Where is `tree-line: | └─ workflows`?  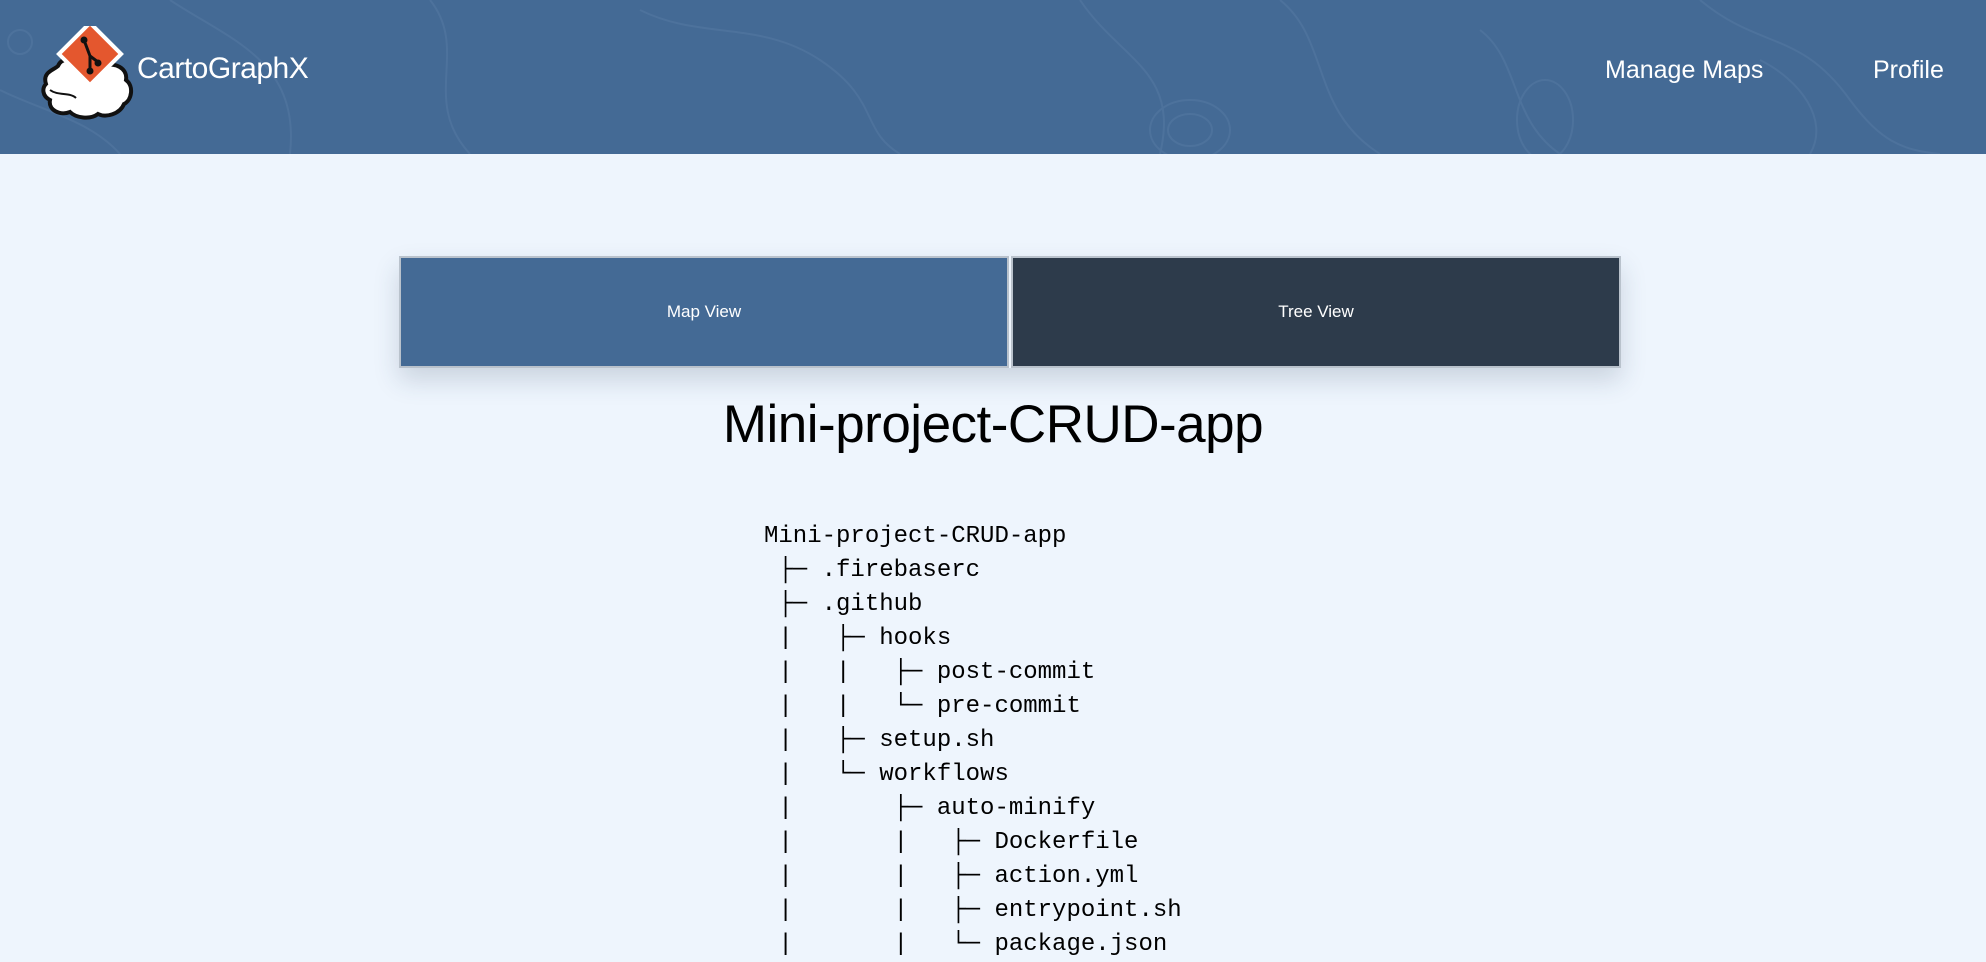 tree-line: | └─ workflows is located at coordinates (886, 774).